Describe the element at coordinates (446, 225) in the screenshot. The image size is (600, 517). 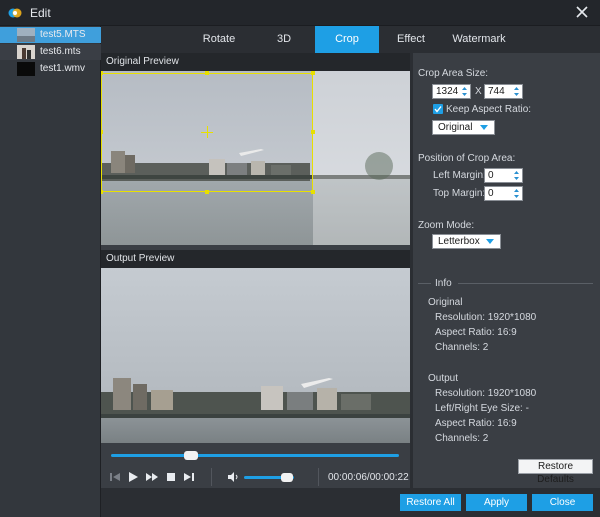
I see `zoom-mode-label: Zoom Mode:` at that location.